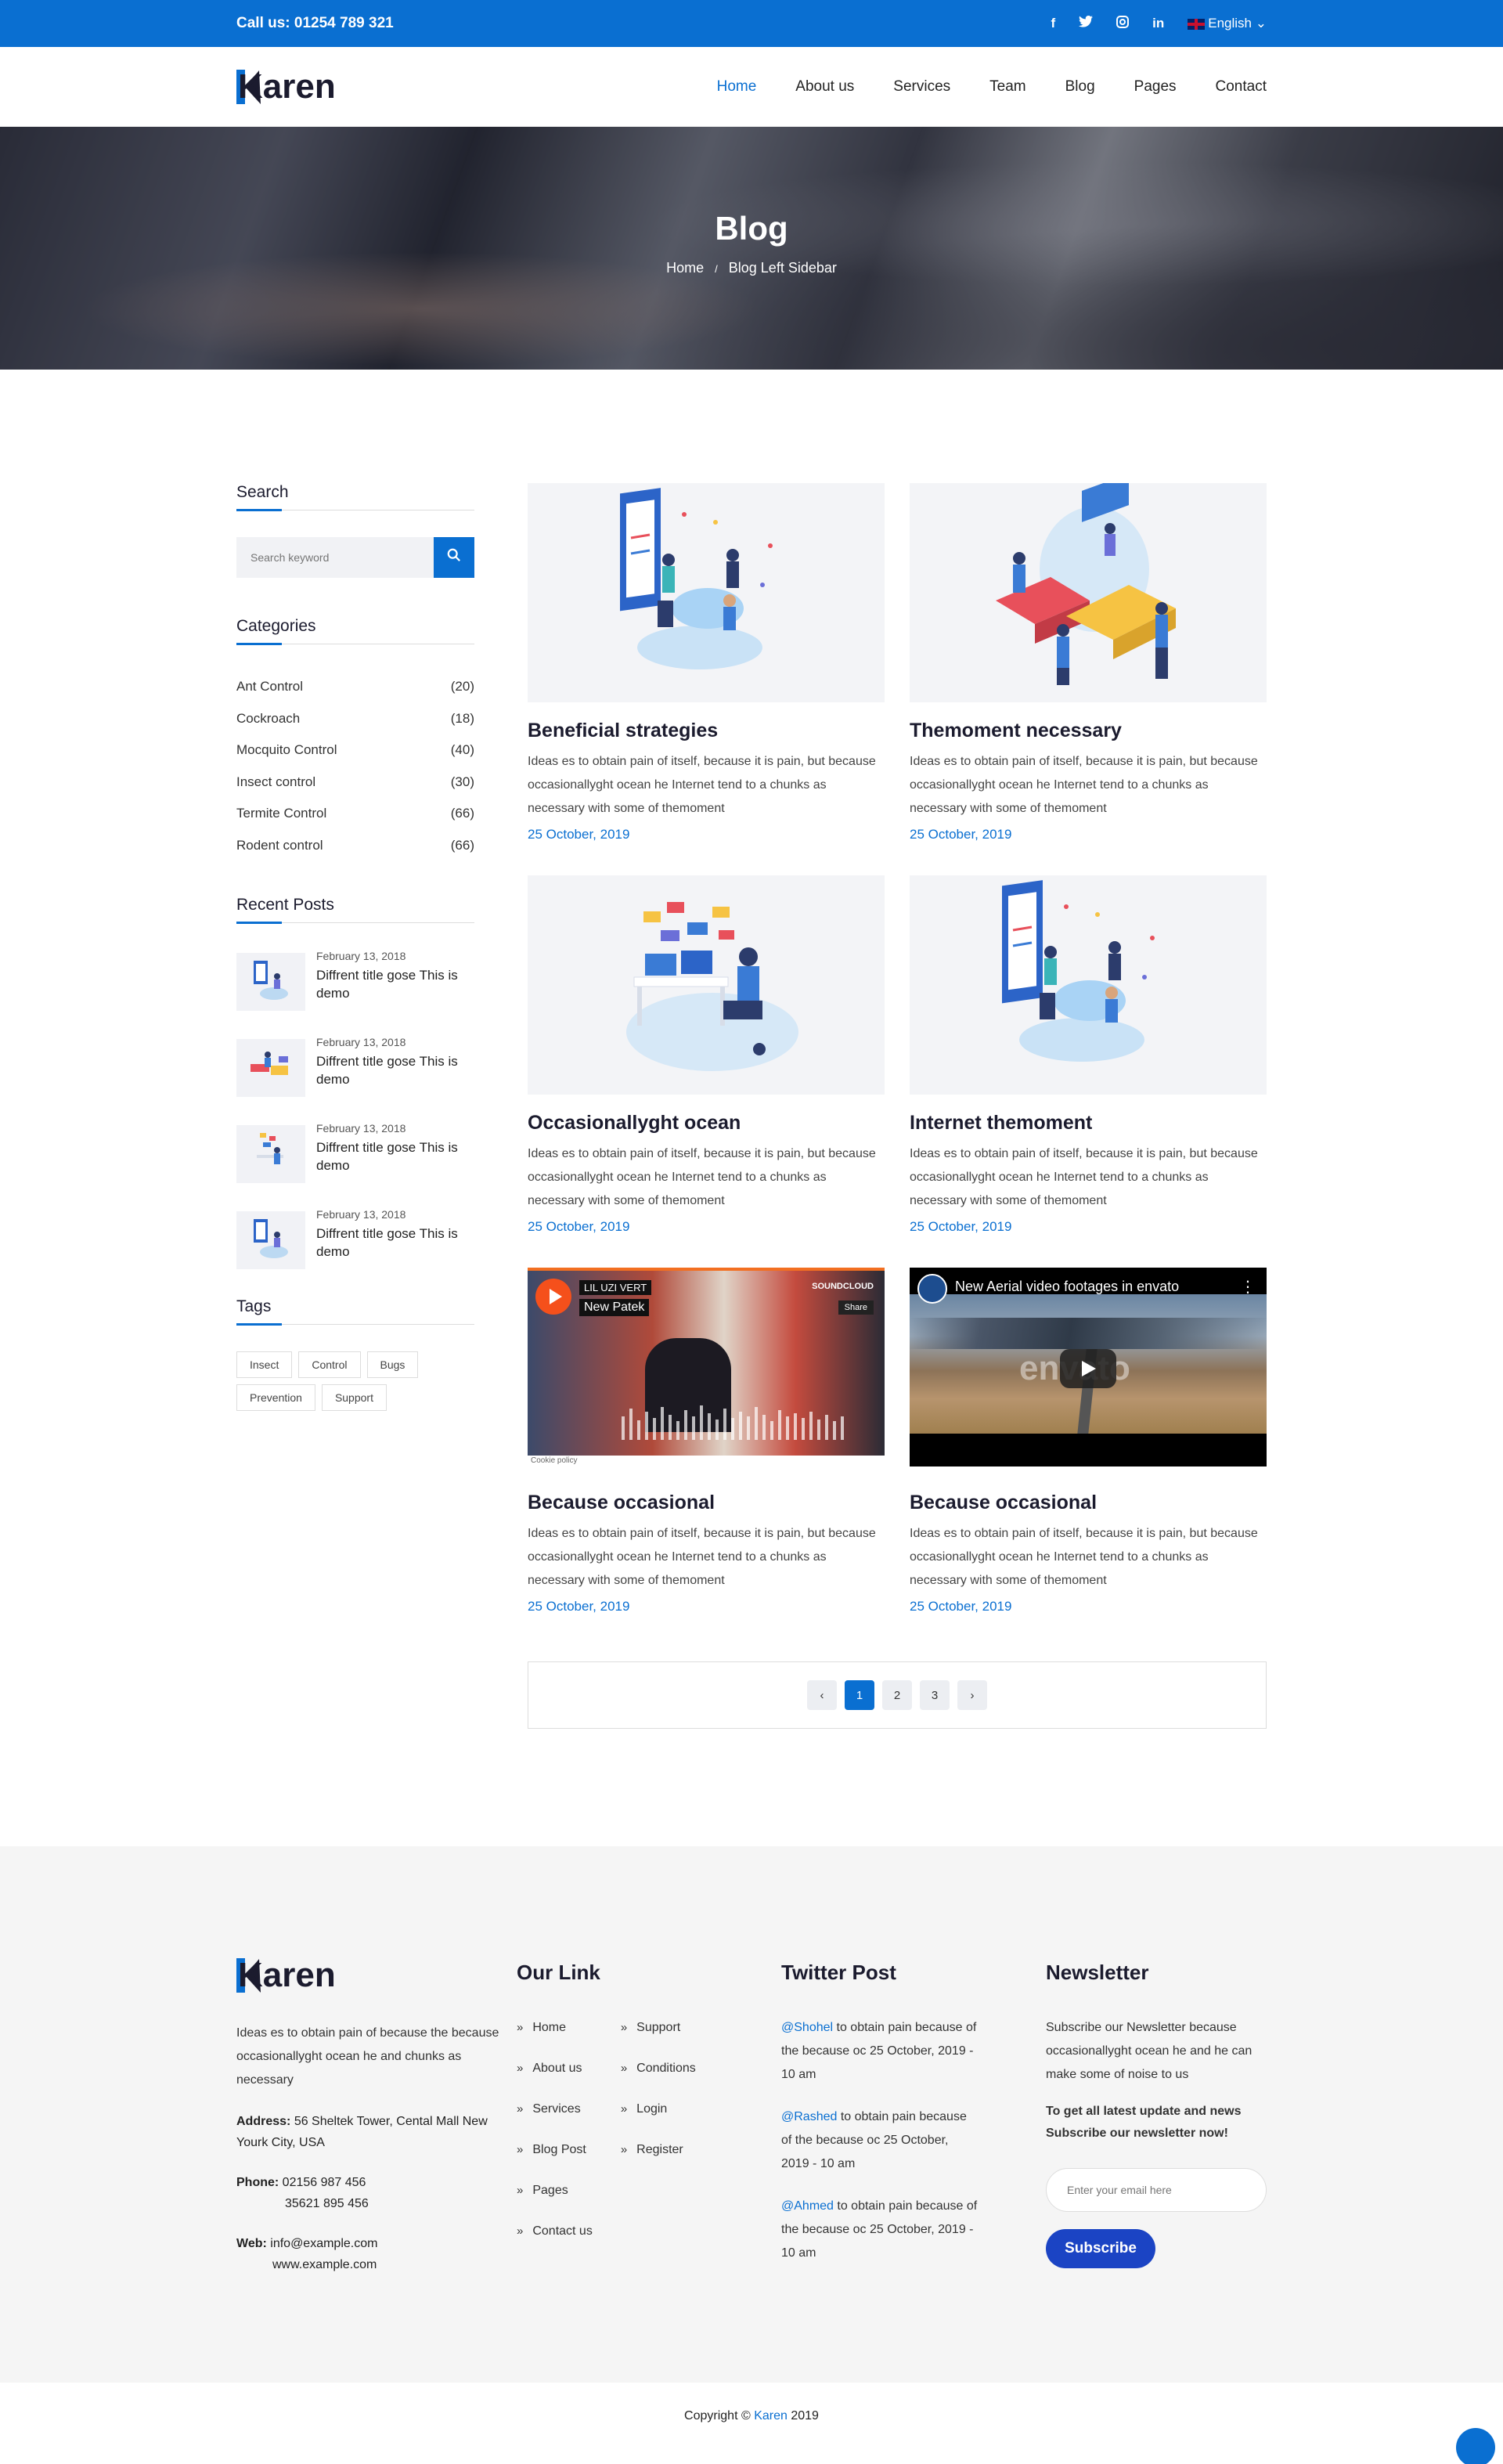 This screenshot has width=1503, height=2464. Describe the element at coordinates (376, 1976) in the screenshot. I see `footer-logo: Karen` at that location.